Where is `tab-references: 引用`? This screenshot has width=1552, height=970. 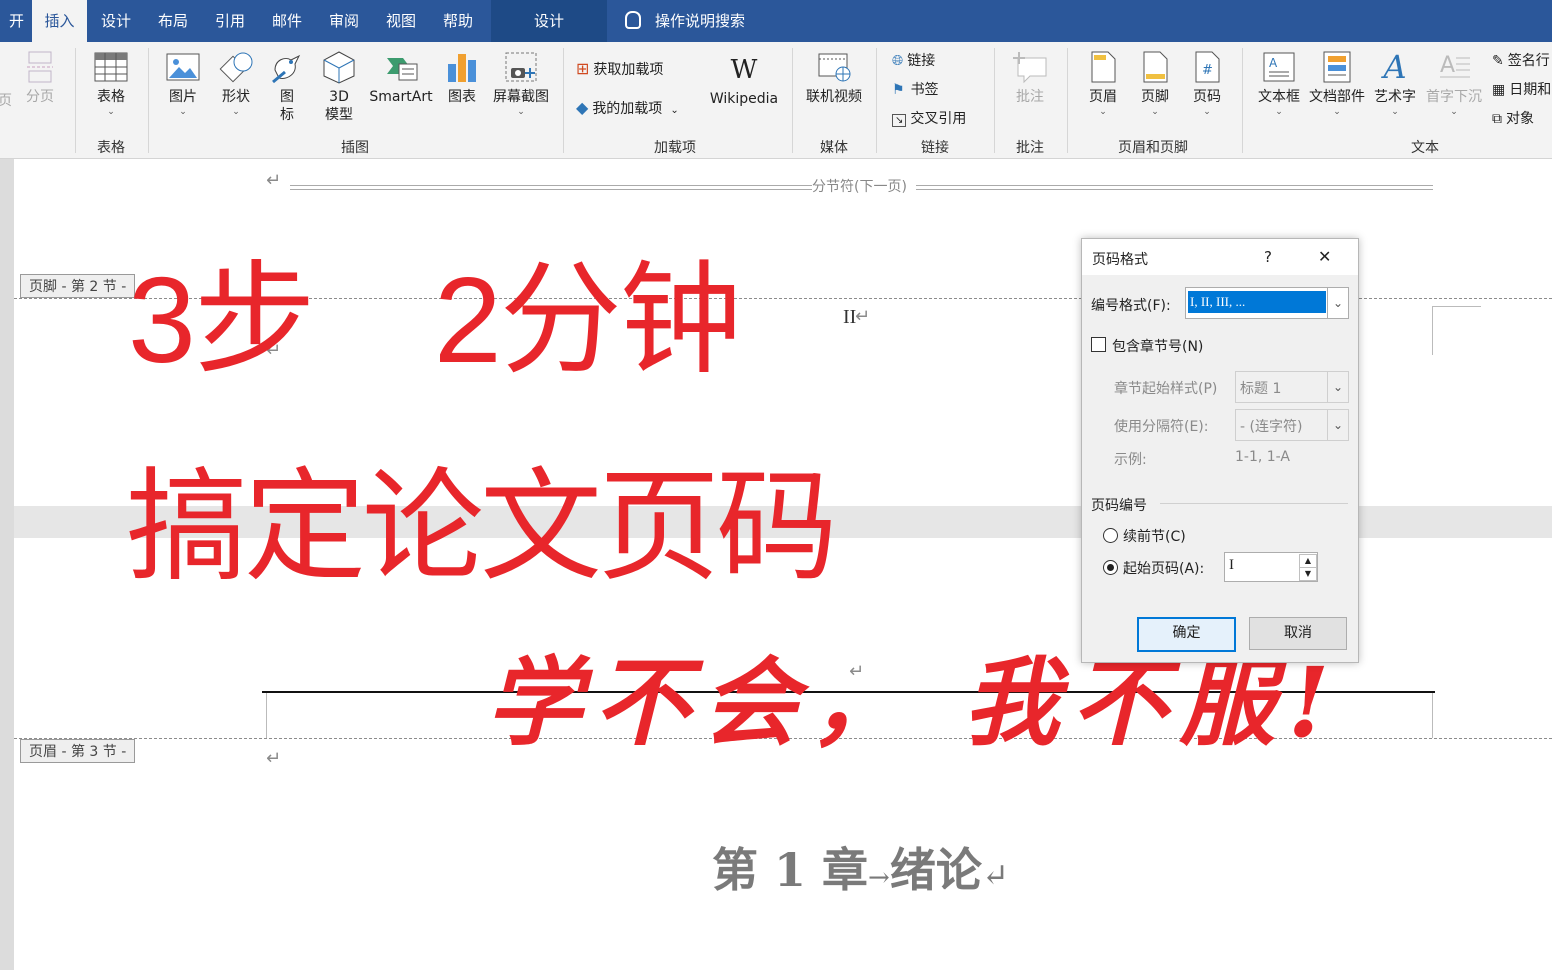 tab-references: 引用 is located at coordinates (230, 21).